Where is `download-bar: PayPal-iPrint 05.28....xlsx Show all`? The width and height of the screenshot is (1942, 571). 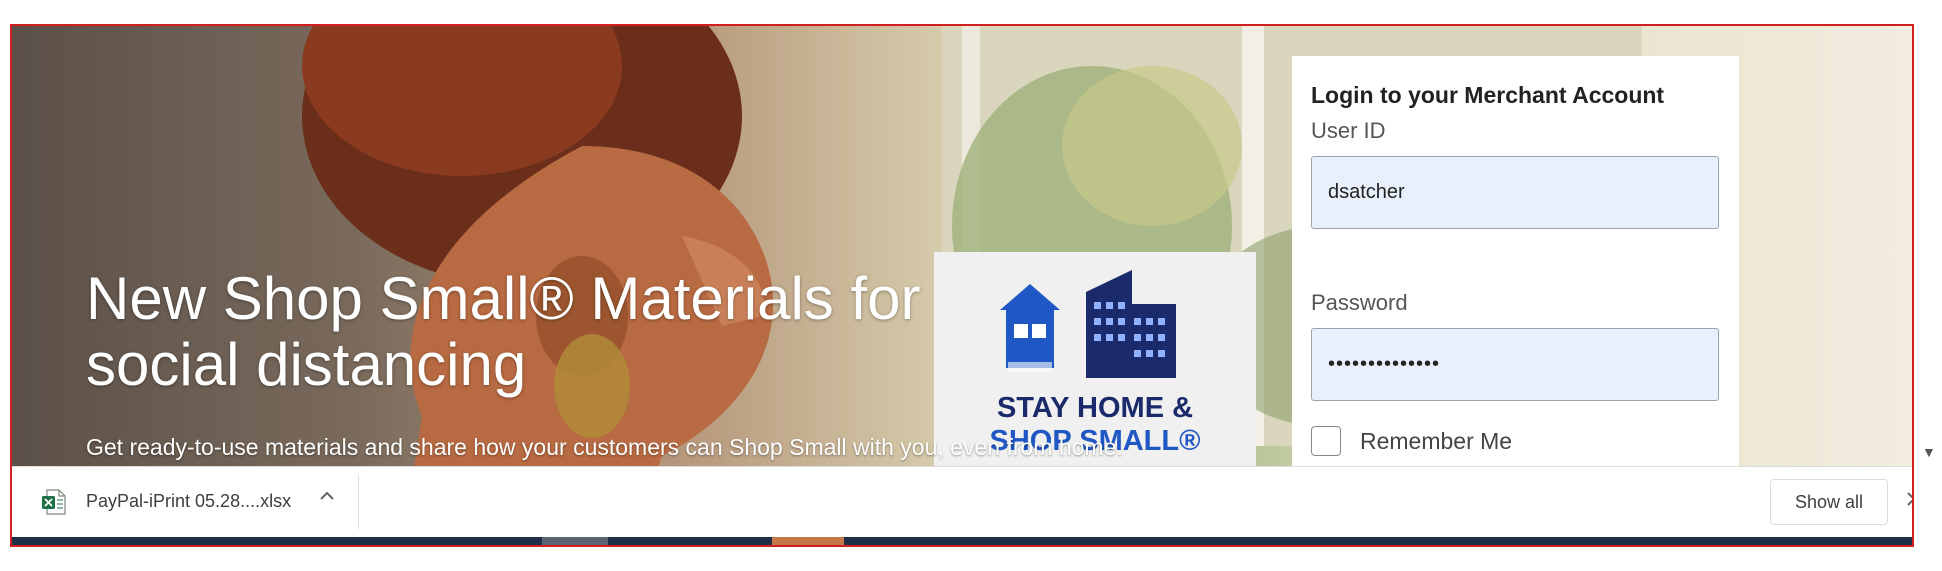
download-bar: PayPal-iPrint 05.28....xlsx Show all is located at coordinates (962, 502).